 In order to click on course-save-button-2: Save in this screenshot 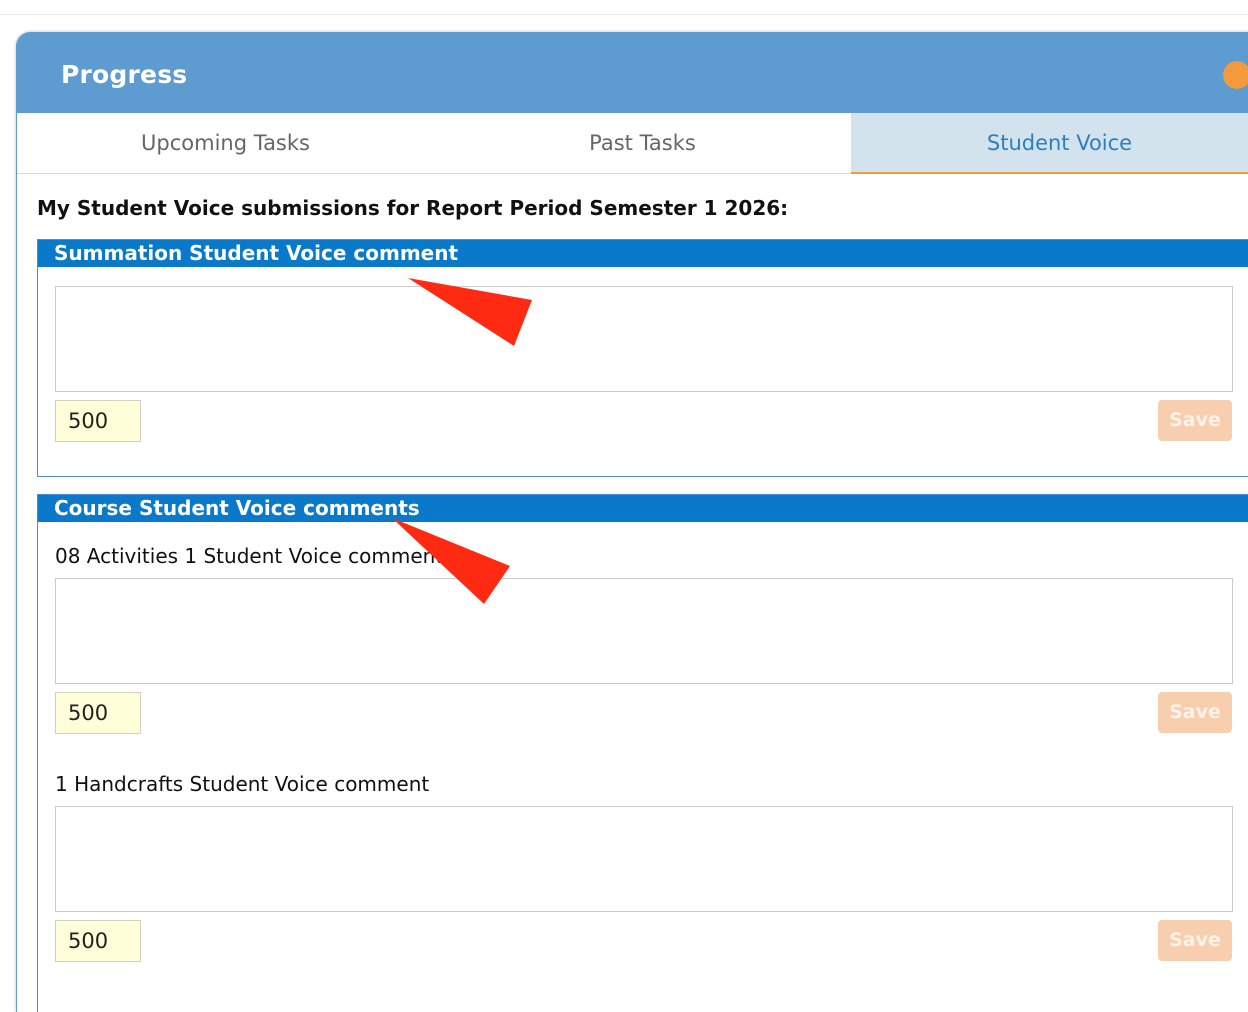, I will do `click(1195, 940)`.